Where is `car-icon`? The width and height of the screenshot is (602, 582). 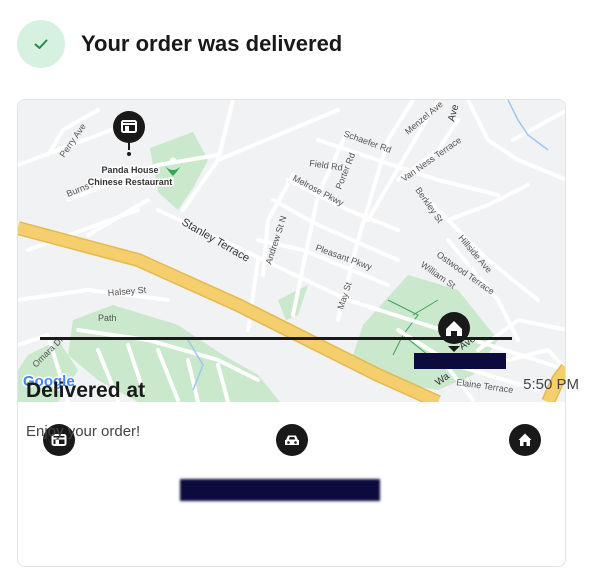 car-icon is located at coordinates (292, 440).